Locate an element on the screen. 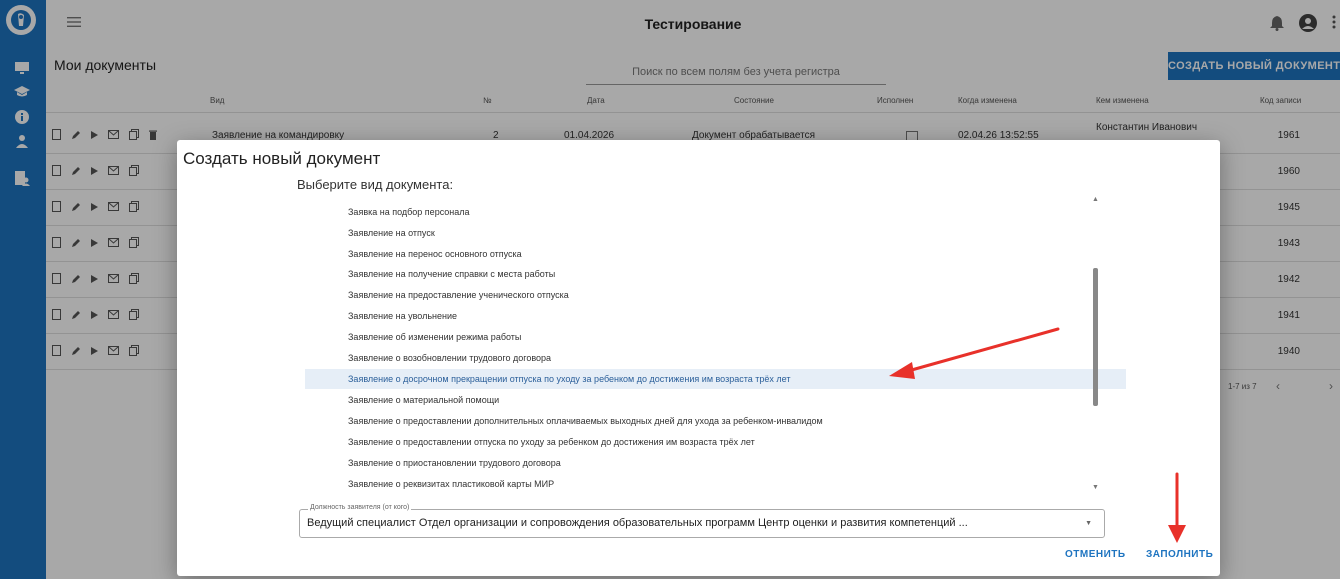  arrow-to-selected-item is located at coordinates (974, 353).